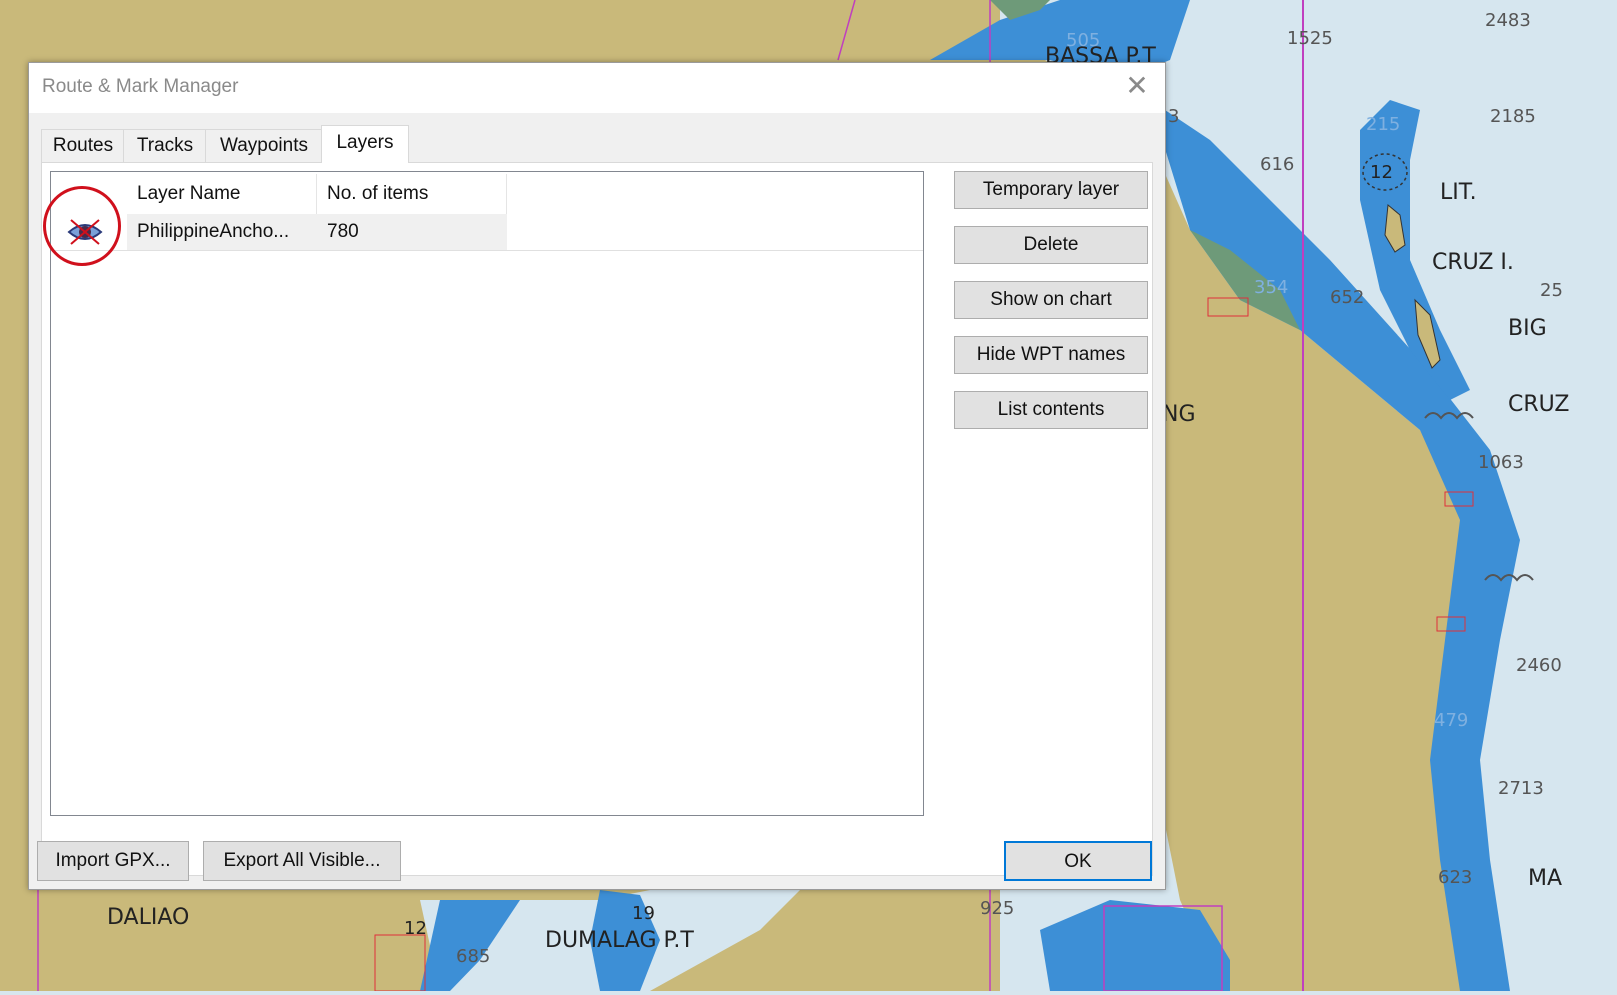 This screenshot has width=1617, height=995. What do you see at coordinates (1539, 665) in the screenshot?
I see `depth-label: 2460` at bounding box center [1539, 665].